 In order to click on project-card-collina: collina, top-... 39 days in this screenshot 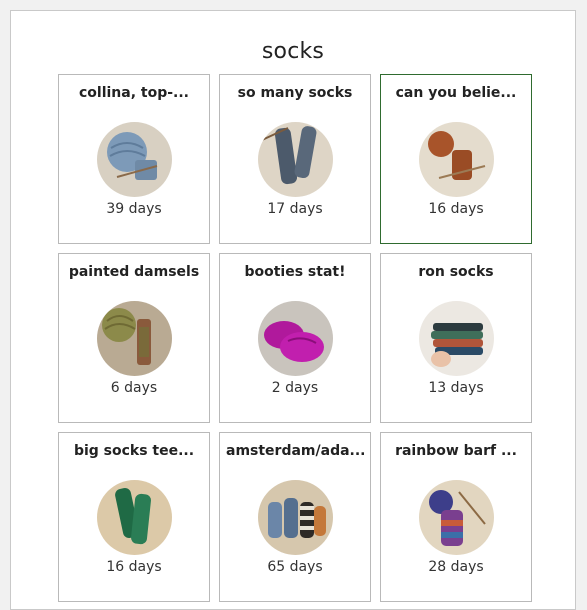, I will do `click(134, 159)`.